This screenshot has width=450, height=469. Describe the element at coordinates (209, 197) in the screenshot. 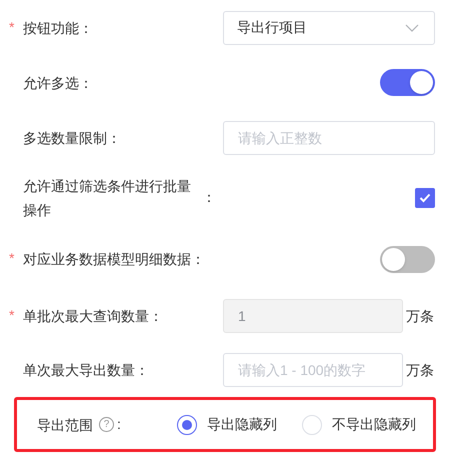

I see `label-colon: ：` at that location.